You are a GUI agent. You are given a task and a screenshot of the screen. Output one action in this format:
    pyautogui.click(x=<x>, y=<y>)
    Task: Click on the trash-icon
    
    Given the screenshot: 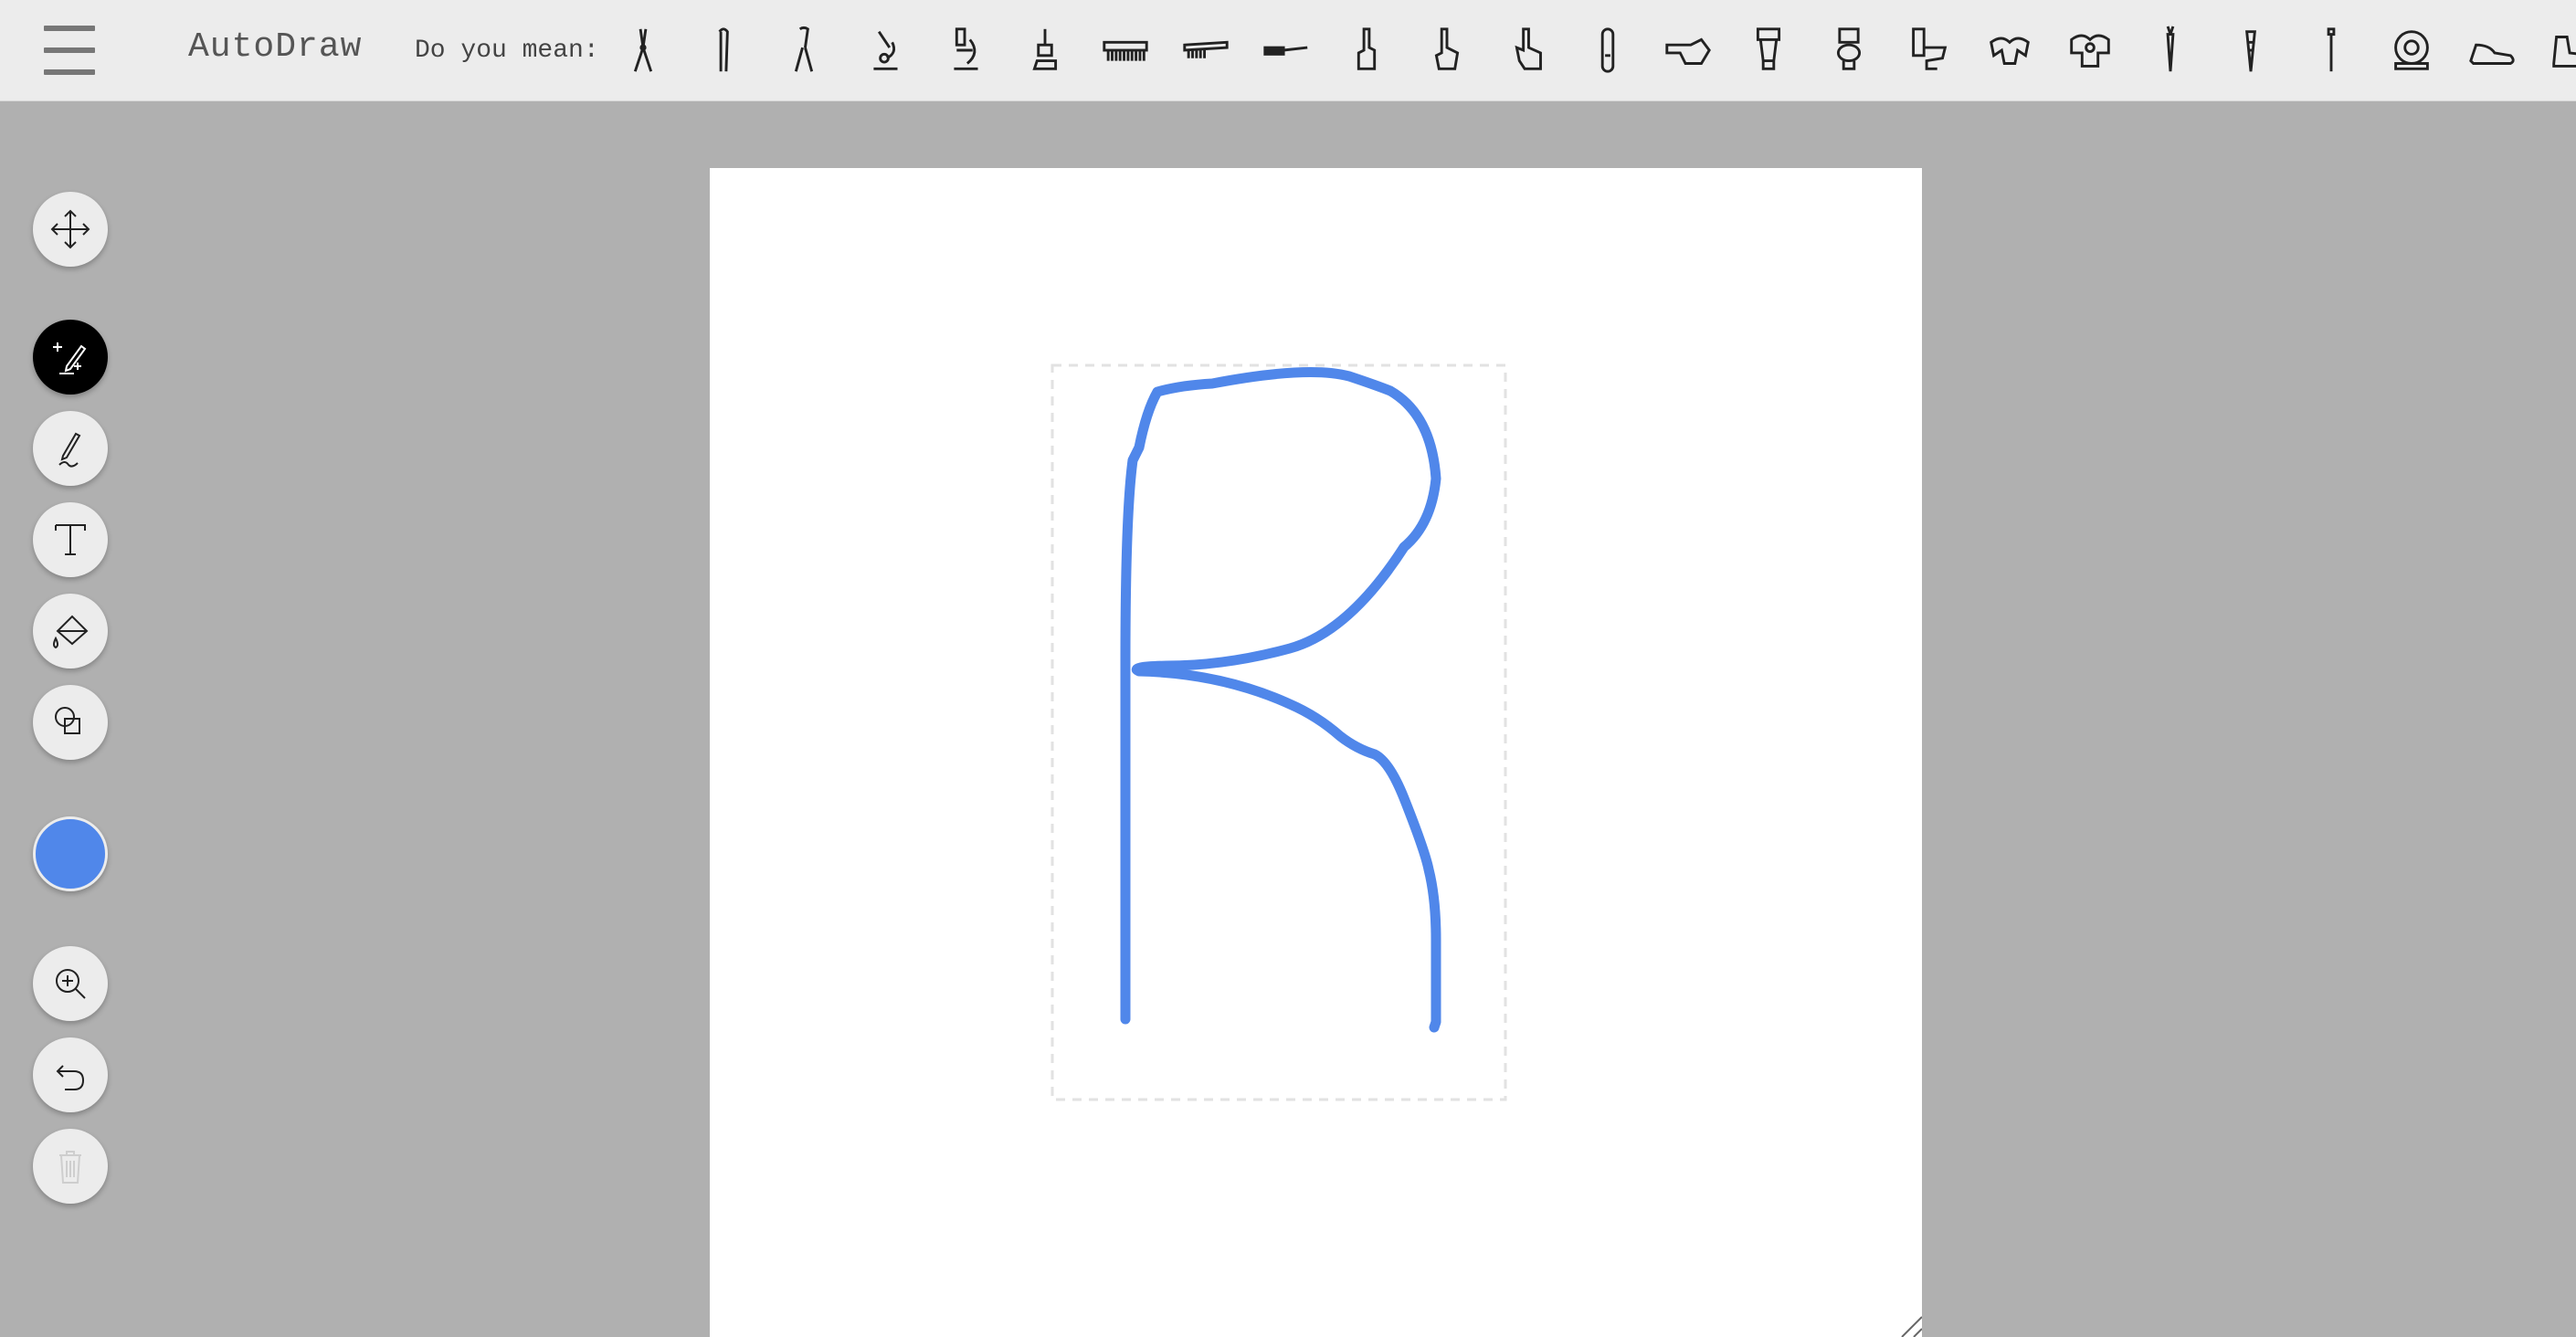 What is the action you would take?
    pyautogui.click(x=70, y=1168)
    